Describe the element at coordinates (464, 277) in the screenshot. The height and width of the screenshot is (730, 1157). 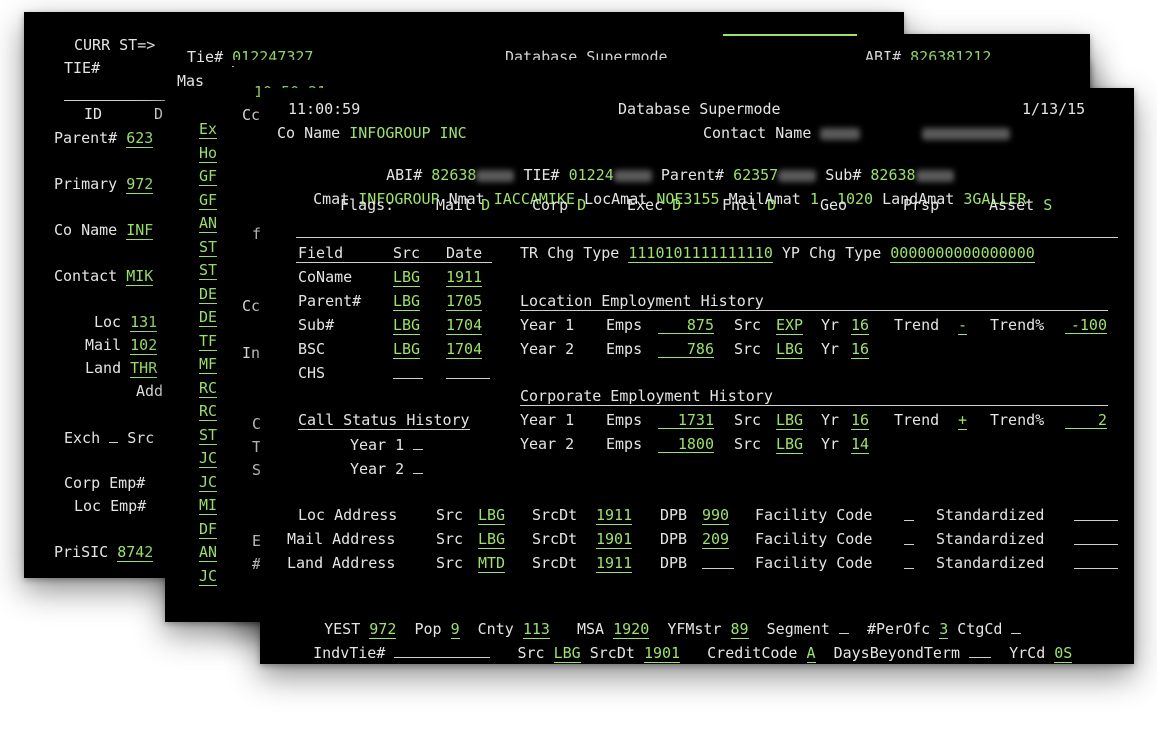
I see `table-cell-date: 1911` at that location.